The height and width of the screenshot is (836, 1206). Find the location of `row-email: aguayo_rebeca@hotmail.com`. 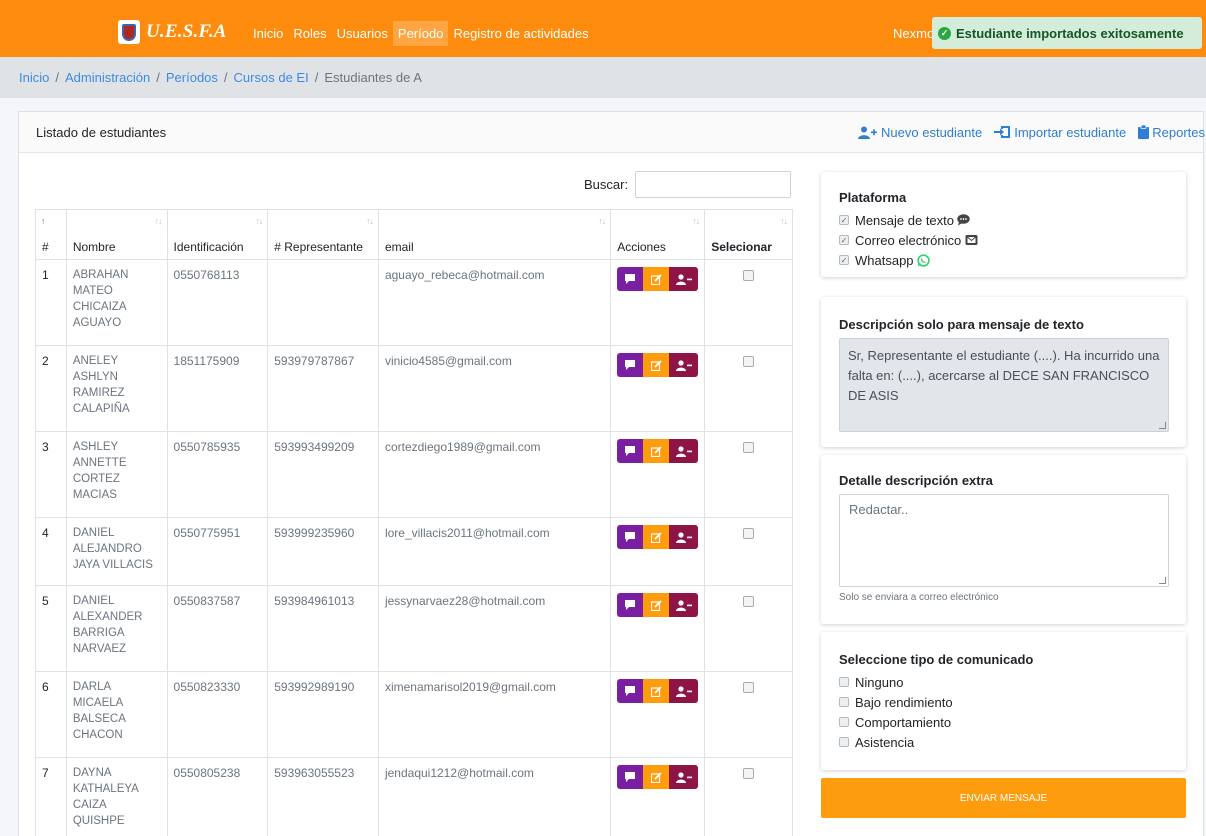

row-email: aguayo_rebeca@hotmail.com is located at coordinates (494, 302).